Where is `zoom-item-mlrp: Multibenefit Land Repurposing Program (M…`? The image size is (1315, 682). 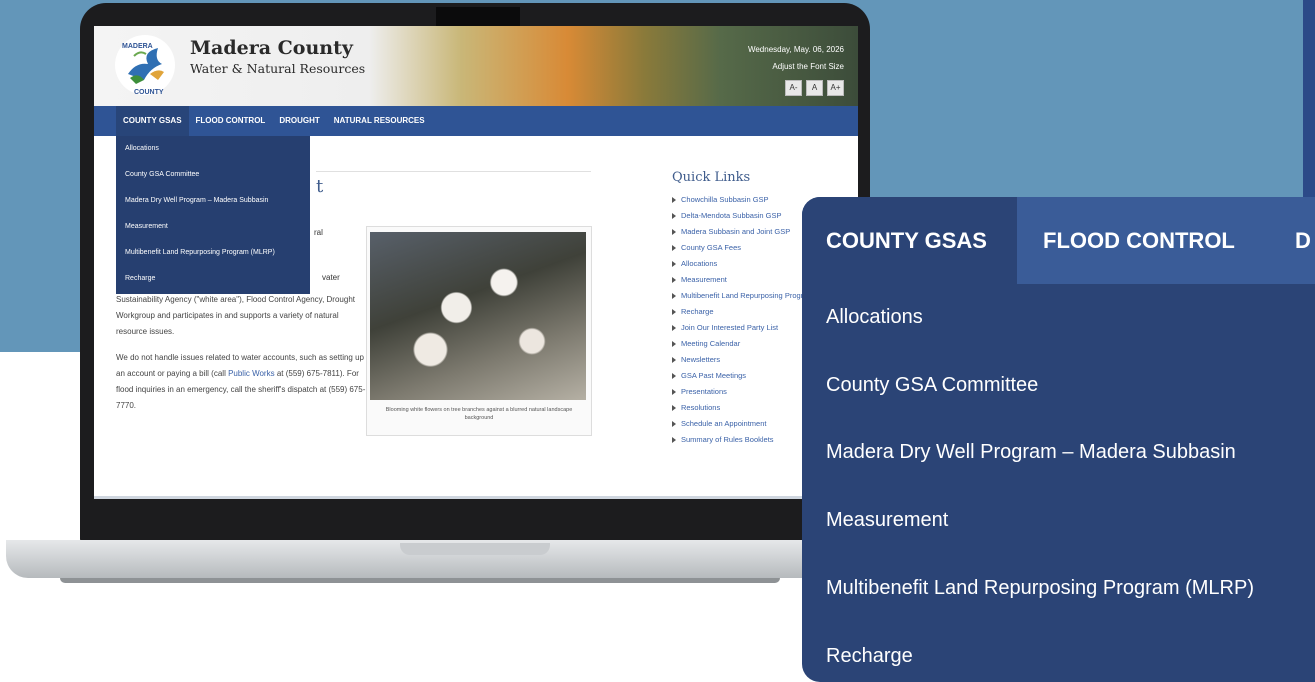 zoom-item-mlrp: Multibenefit Land Repurposing Program (M… is located at coordinates (1040, 588).